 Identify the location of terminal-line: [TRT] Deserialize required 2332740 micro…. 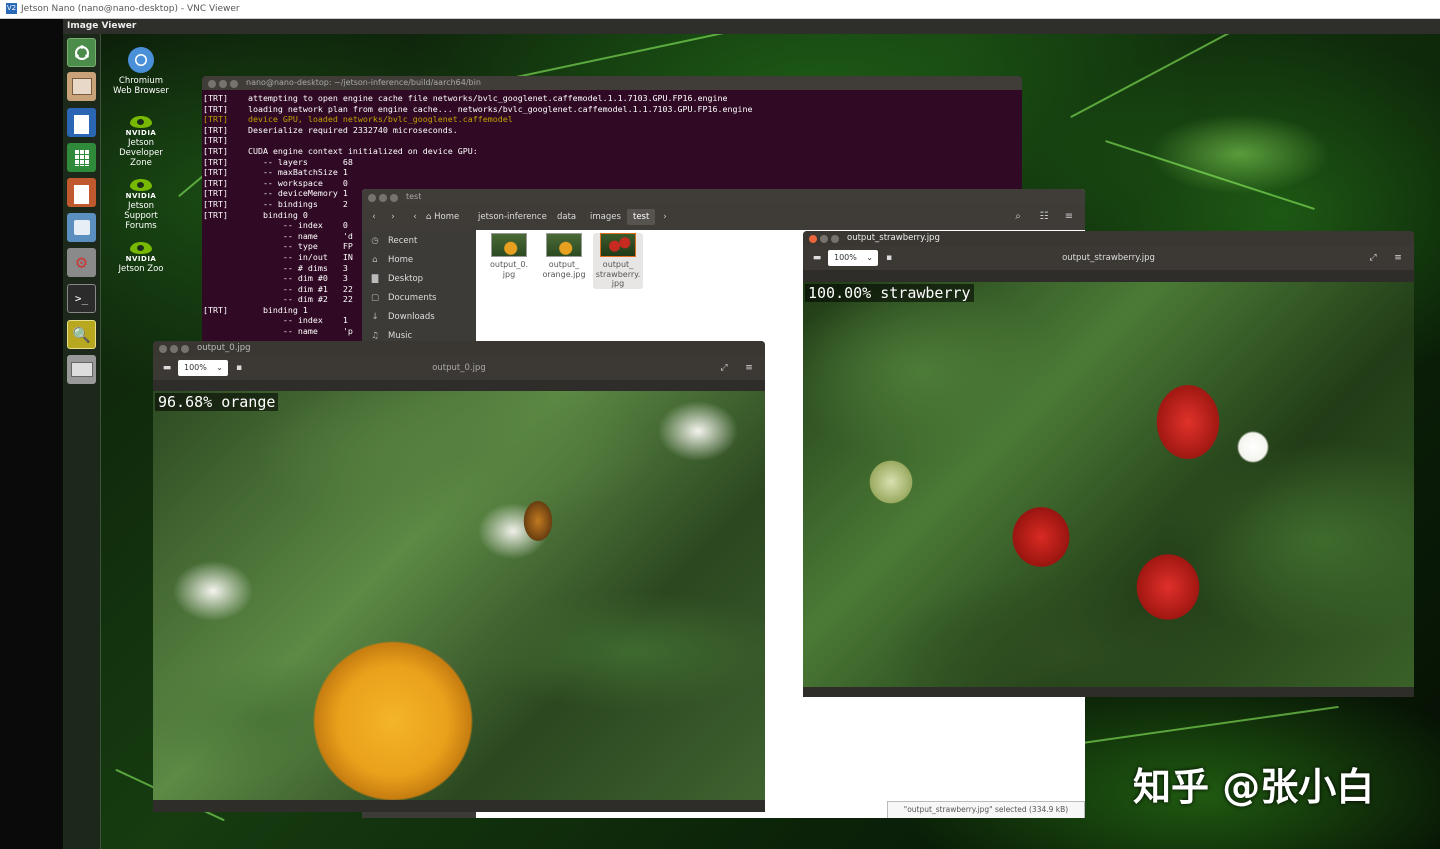
(330, 129).